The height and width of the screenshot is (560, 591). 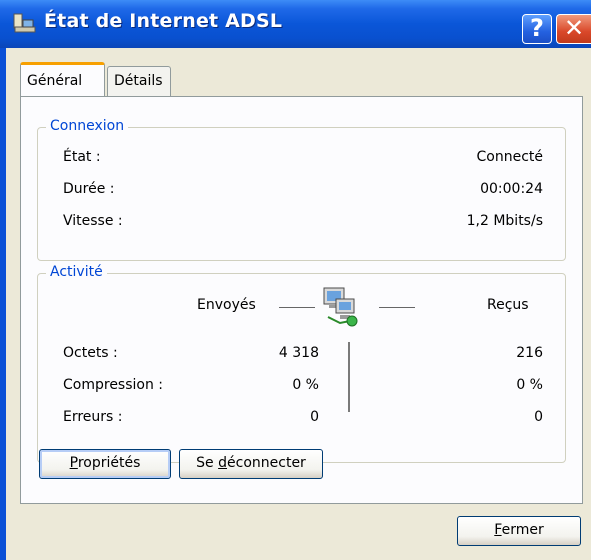 What do you see at coordinates (73, 463) in the screenshot?
I see `properties-mnemonic: P` at bounding box center [73, 463].